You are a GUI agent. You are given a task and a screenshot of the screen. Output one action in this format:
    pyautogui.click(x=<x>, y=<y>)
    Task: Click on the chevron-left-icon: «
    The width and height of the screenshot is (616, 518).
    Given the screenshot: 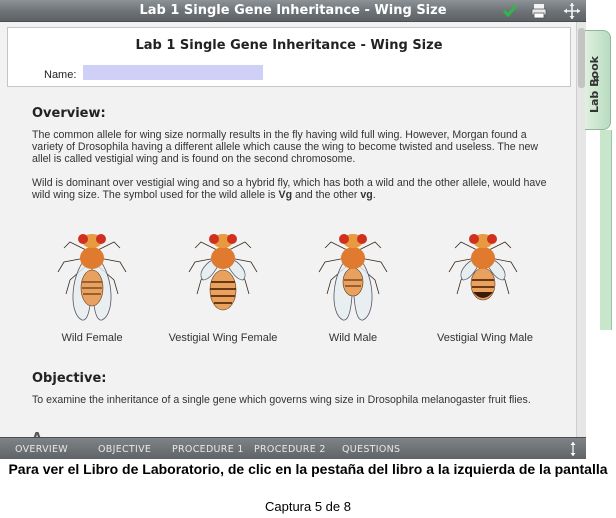 What is the action you would take?
    pyautogui.click(x=596, y=78)
    